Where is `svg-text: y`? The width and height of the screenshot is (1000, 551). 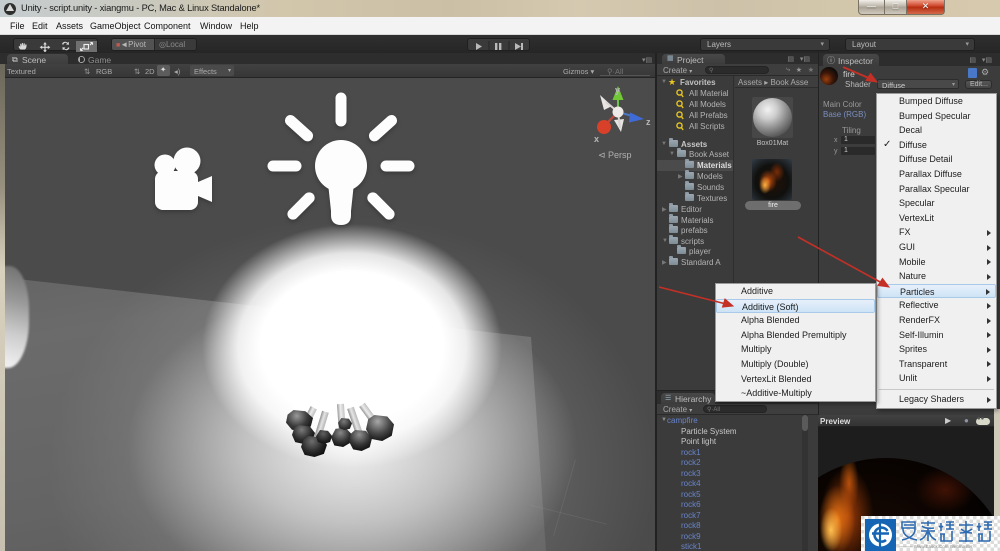
svg-text: y is located at coordinates (617, 90).